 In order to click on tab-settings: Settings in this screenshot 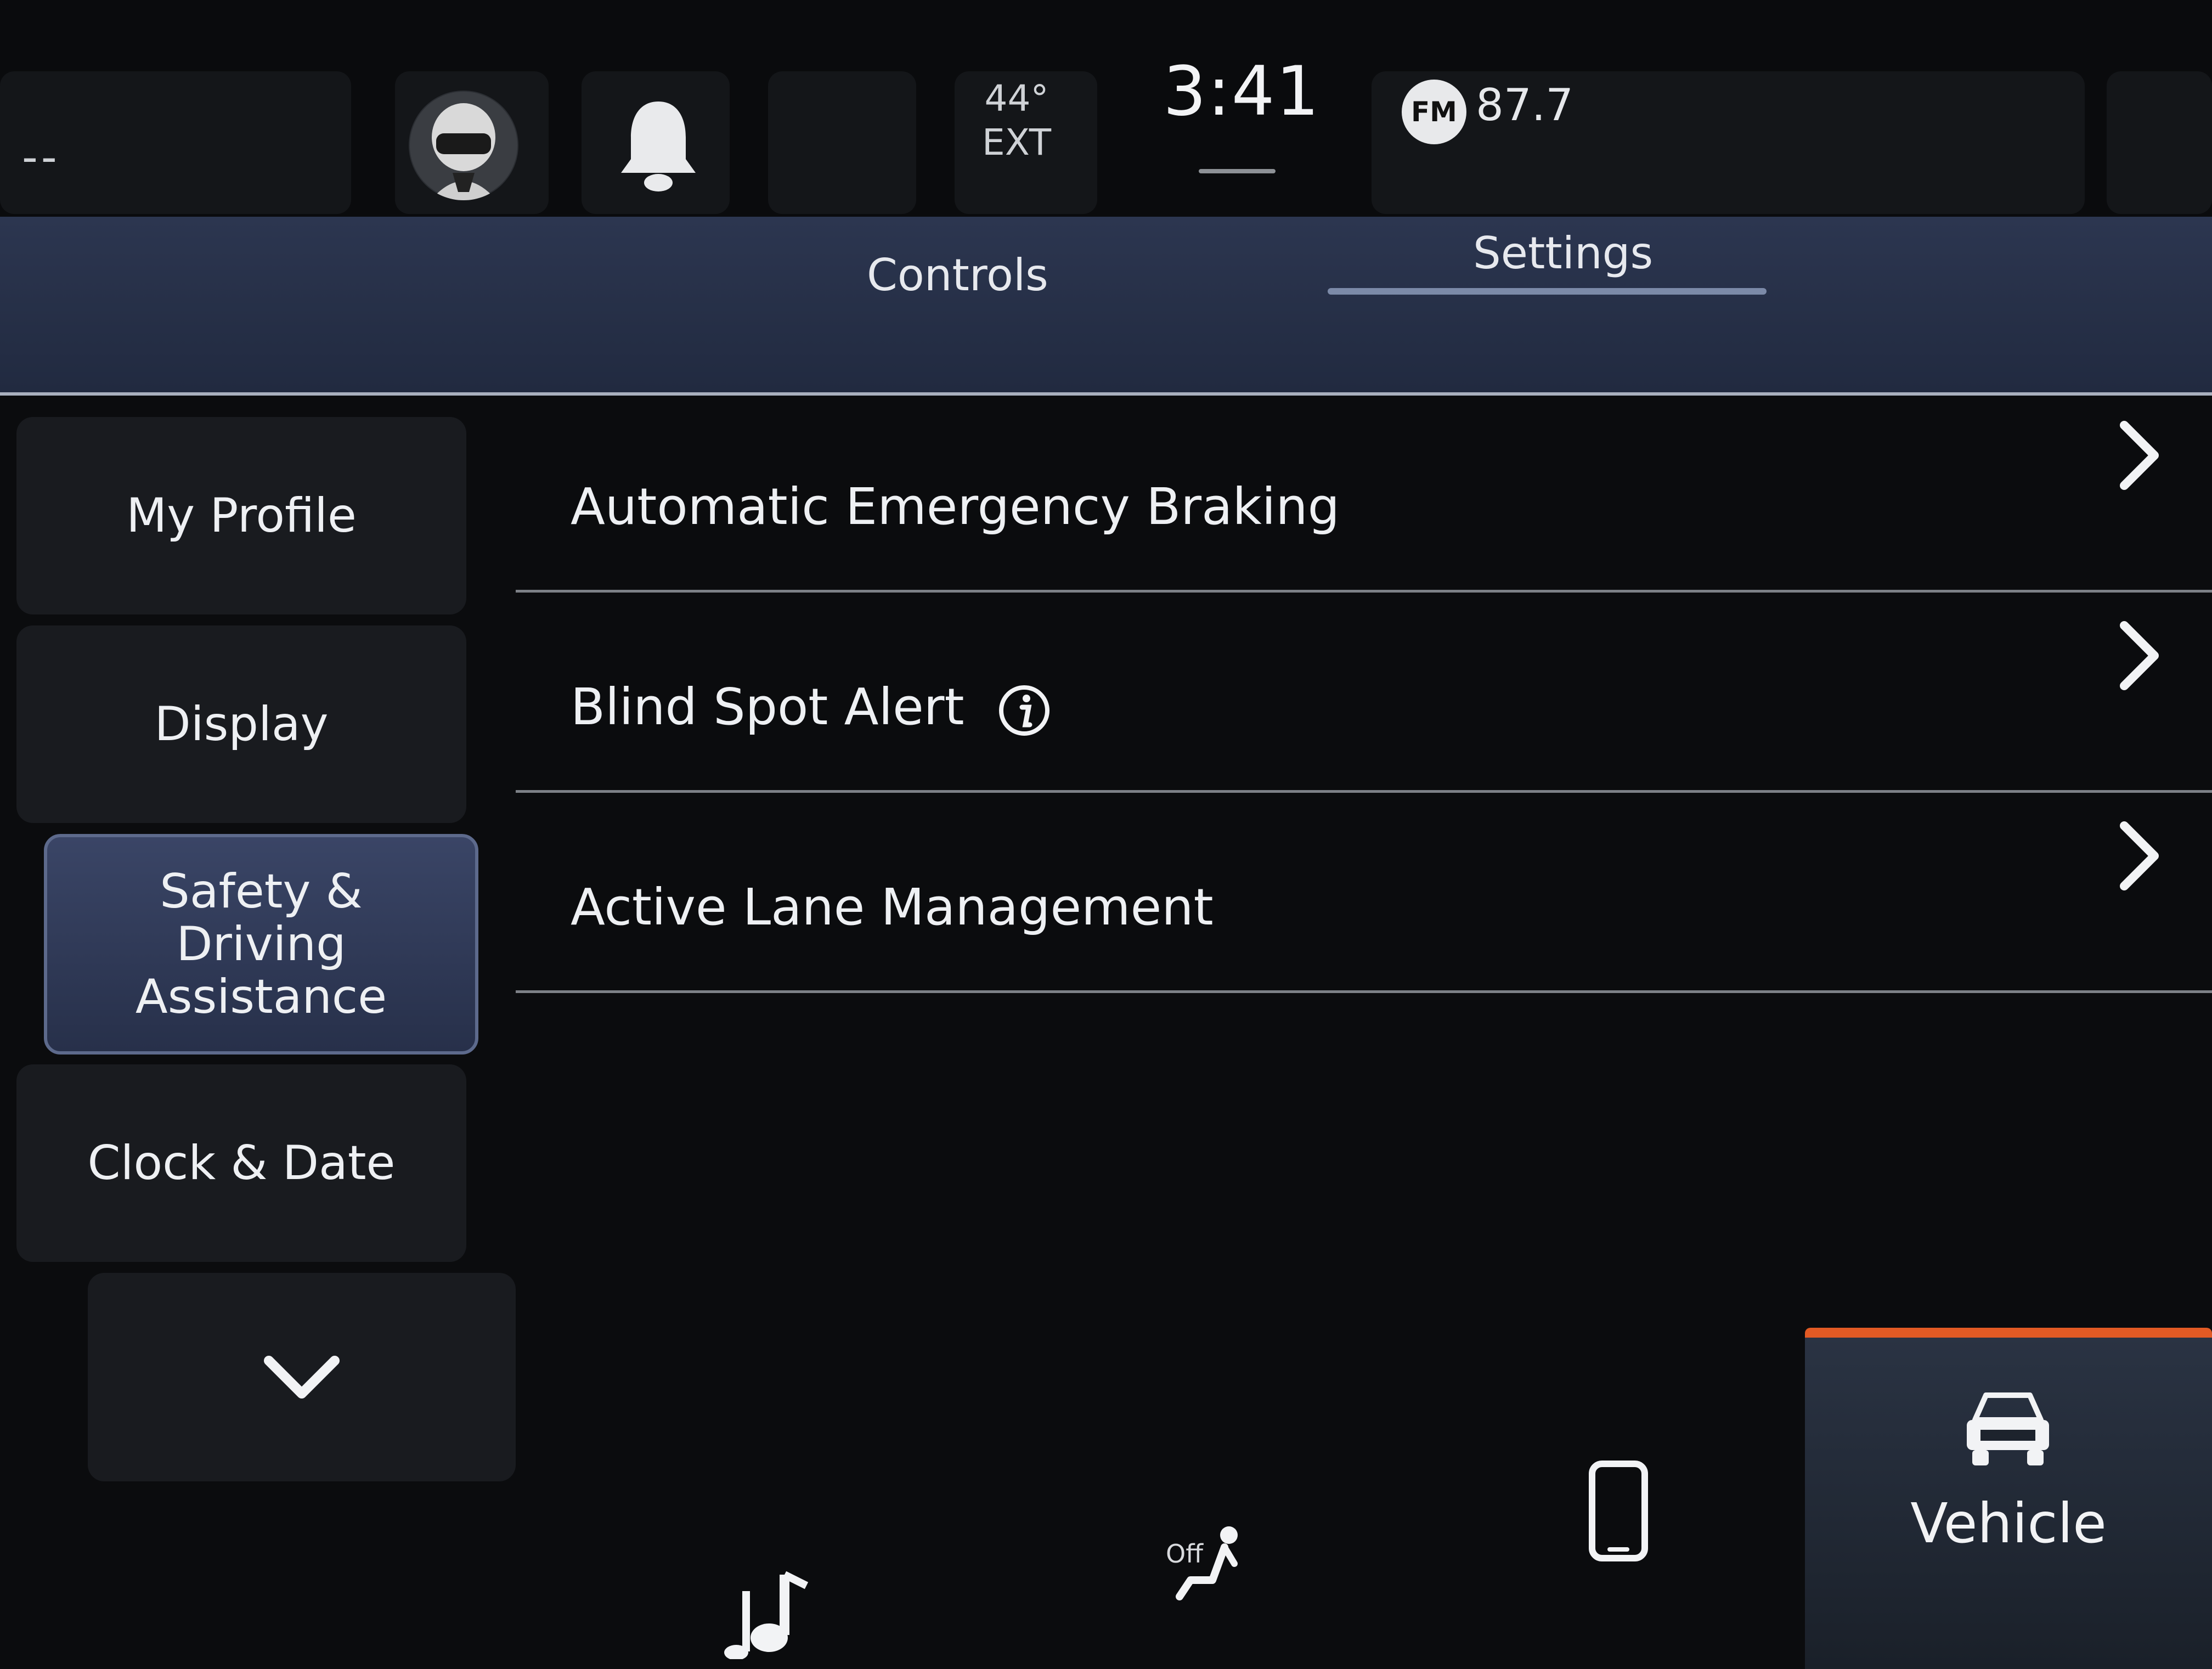, I will do `click(1563, 253)`.